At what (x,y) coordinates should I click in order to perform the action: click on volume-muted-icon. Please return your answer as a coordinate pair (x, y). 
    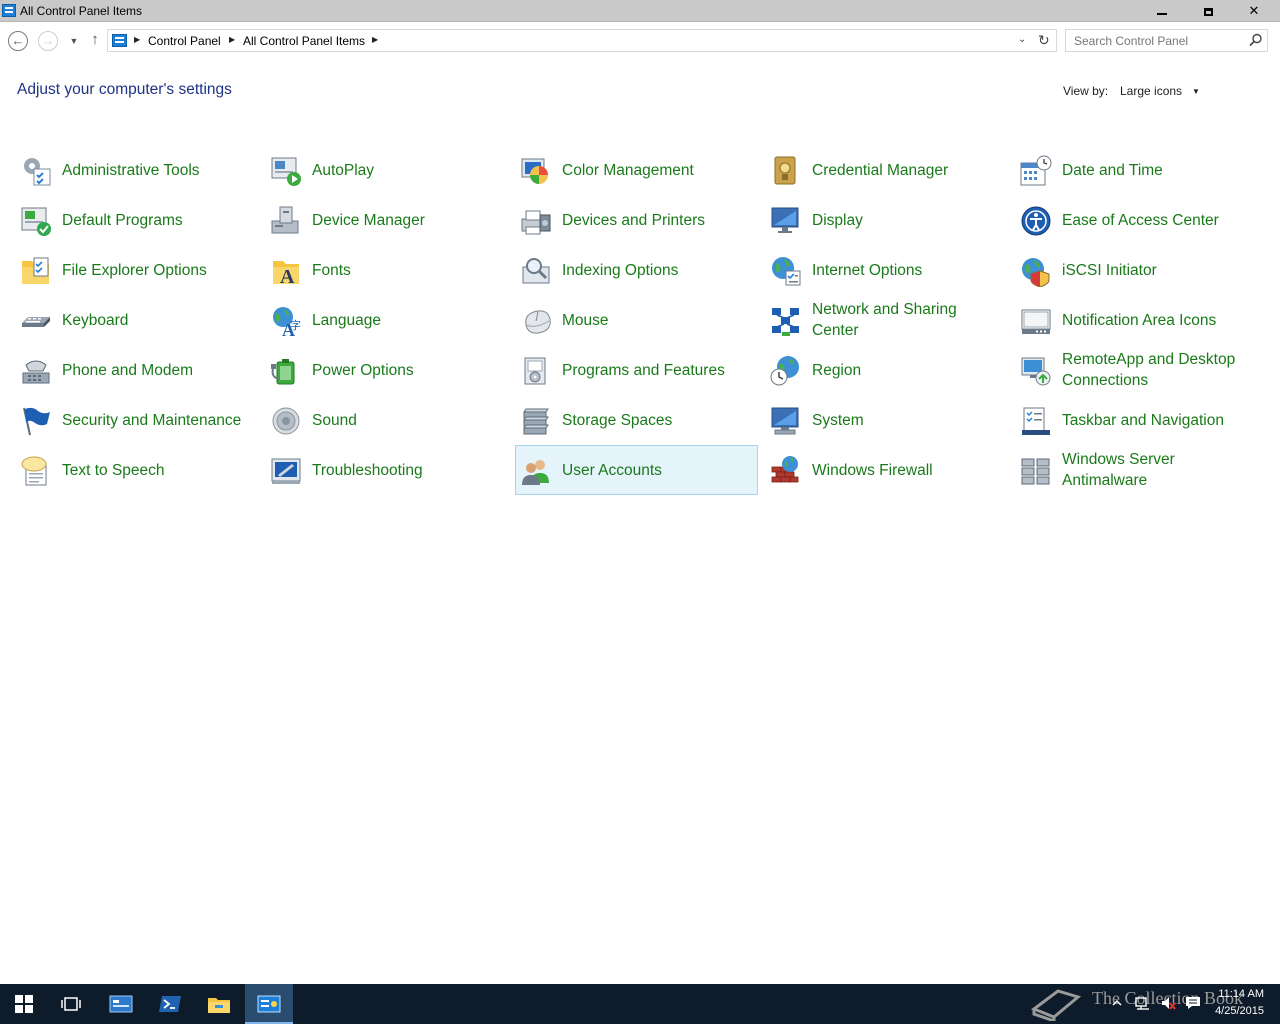
    Looking at the image, I should click on (1168, 1003).